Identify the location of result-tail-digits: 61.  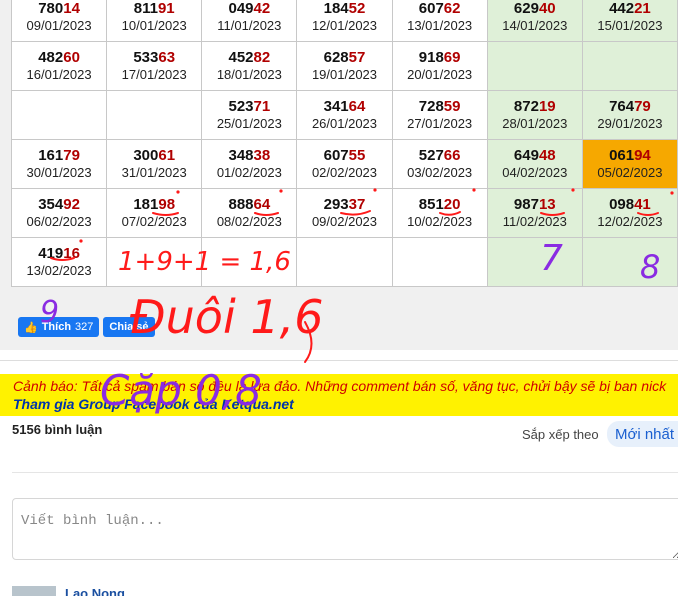
(167, 155).